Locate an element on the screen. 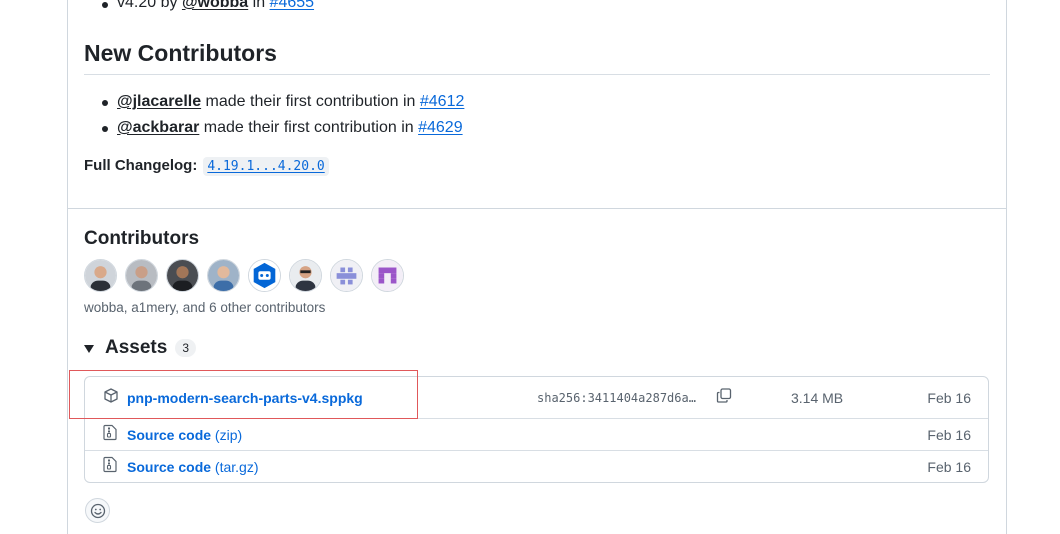 This screenshot has height=534, width=1060. copy-icon is located at coordinates (724, 397).